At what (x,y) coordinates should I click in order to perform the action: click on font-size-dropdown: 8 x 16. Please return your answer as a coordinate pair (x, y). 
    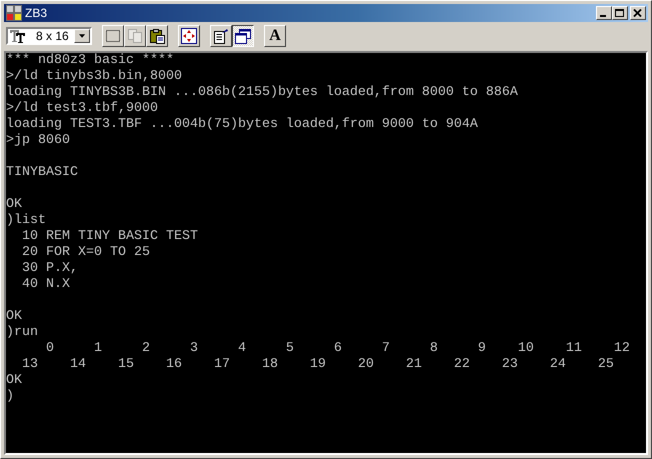
    Looking at the image, I should click on (49, 36).